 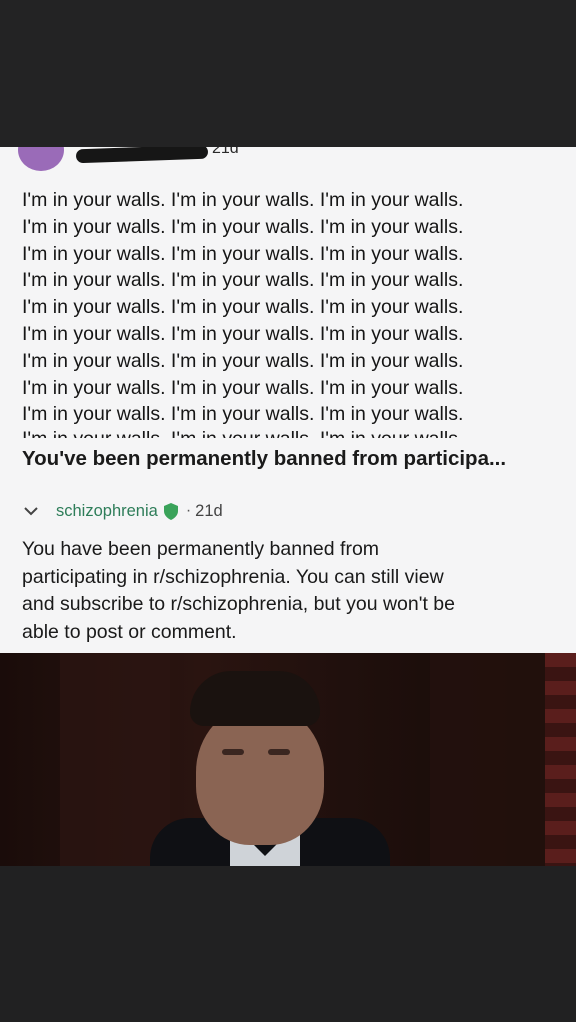 I want to click on avatar, so click(x=41, y=159).